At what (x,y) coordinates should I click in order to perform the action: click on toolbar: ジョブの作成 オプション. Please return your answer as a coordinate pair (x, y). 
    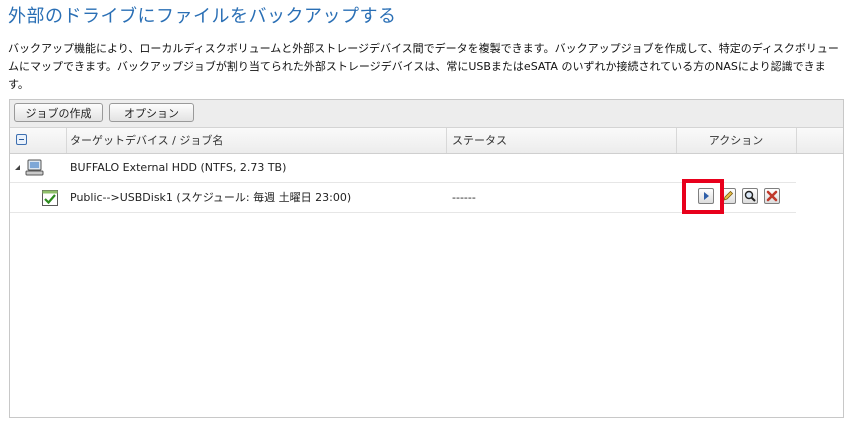
    Looking at the image, I should click on (426, 114).